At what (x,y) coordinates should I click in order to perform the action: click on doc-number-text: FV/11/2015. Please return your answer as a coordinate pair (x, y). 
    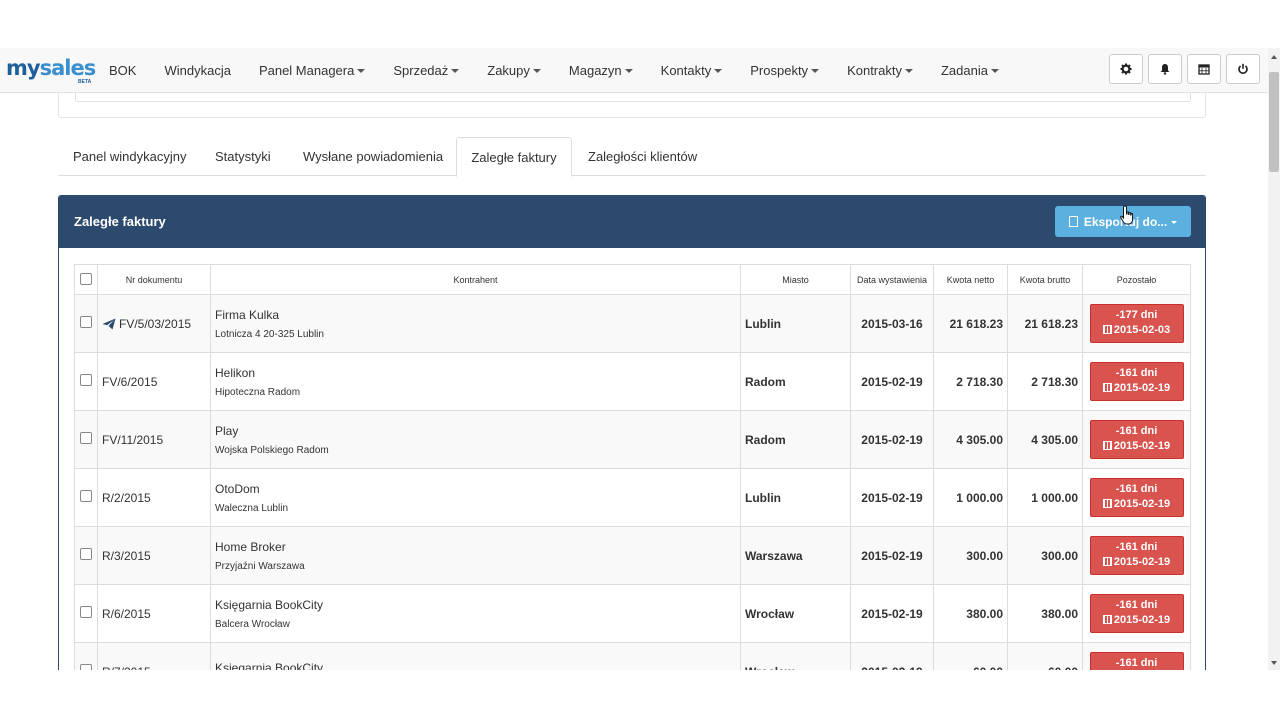
    Looking at the image, I should click on (133, 439).